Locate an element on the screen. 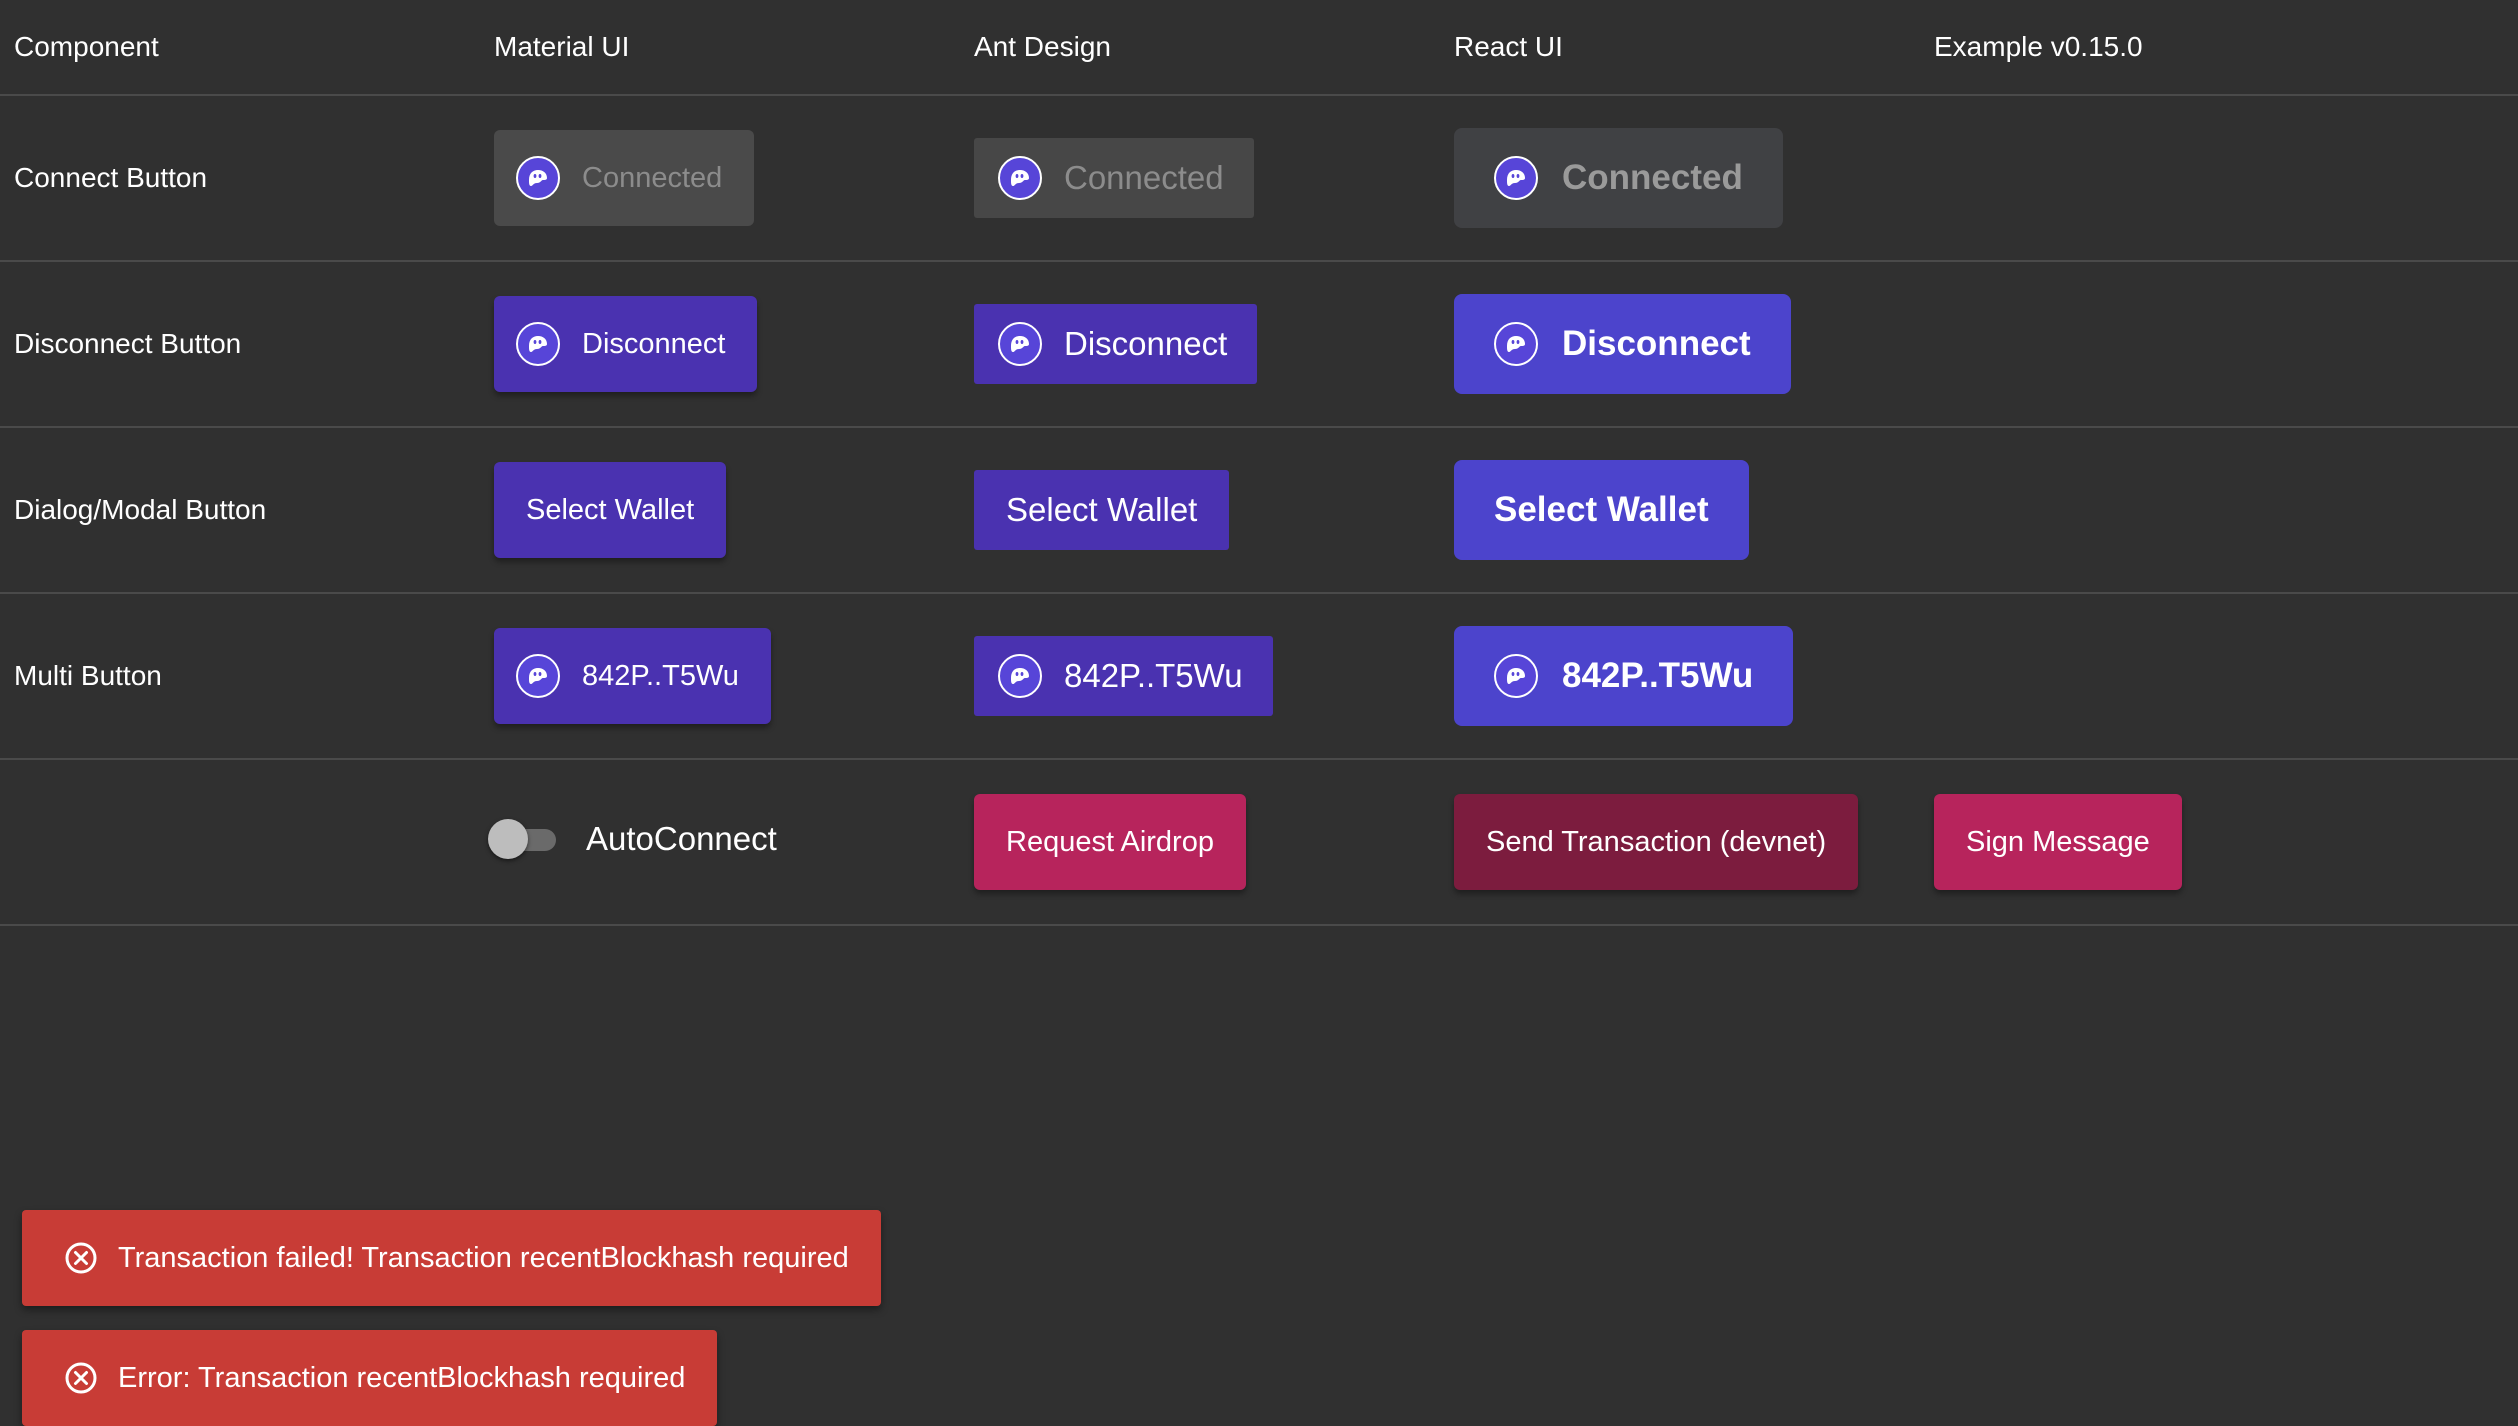 This screenshot has width=2518, height=1426. header-example-version: Example v0.15.0 is located at coordinates (2219, 48).